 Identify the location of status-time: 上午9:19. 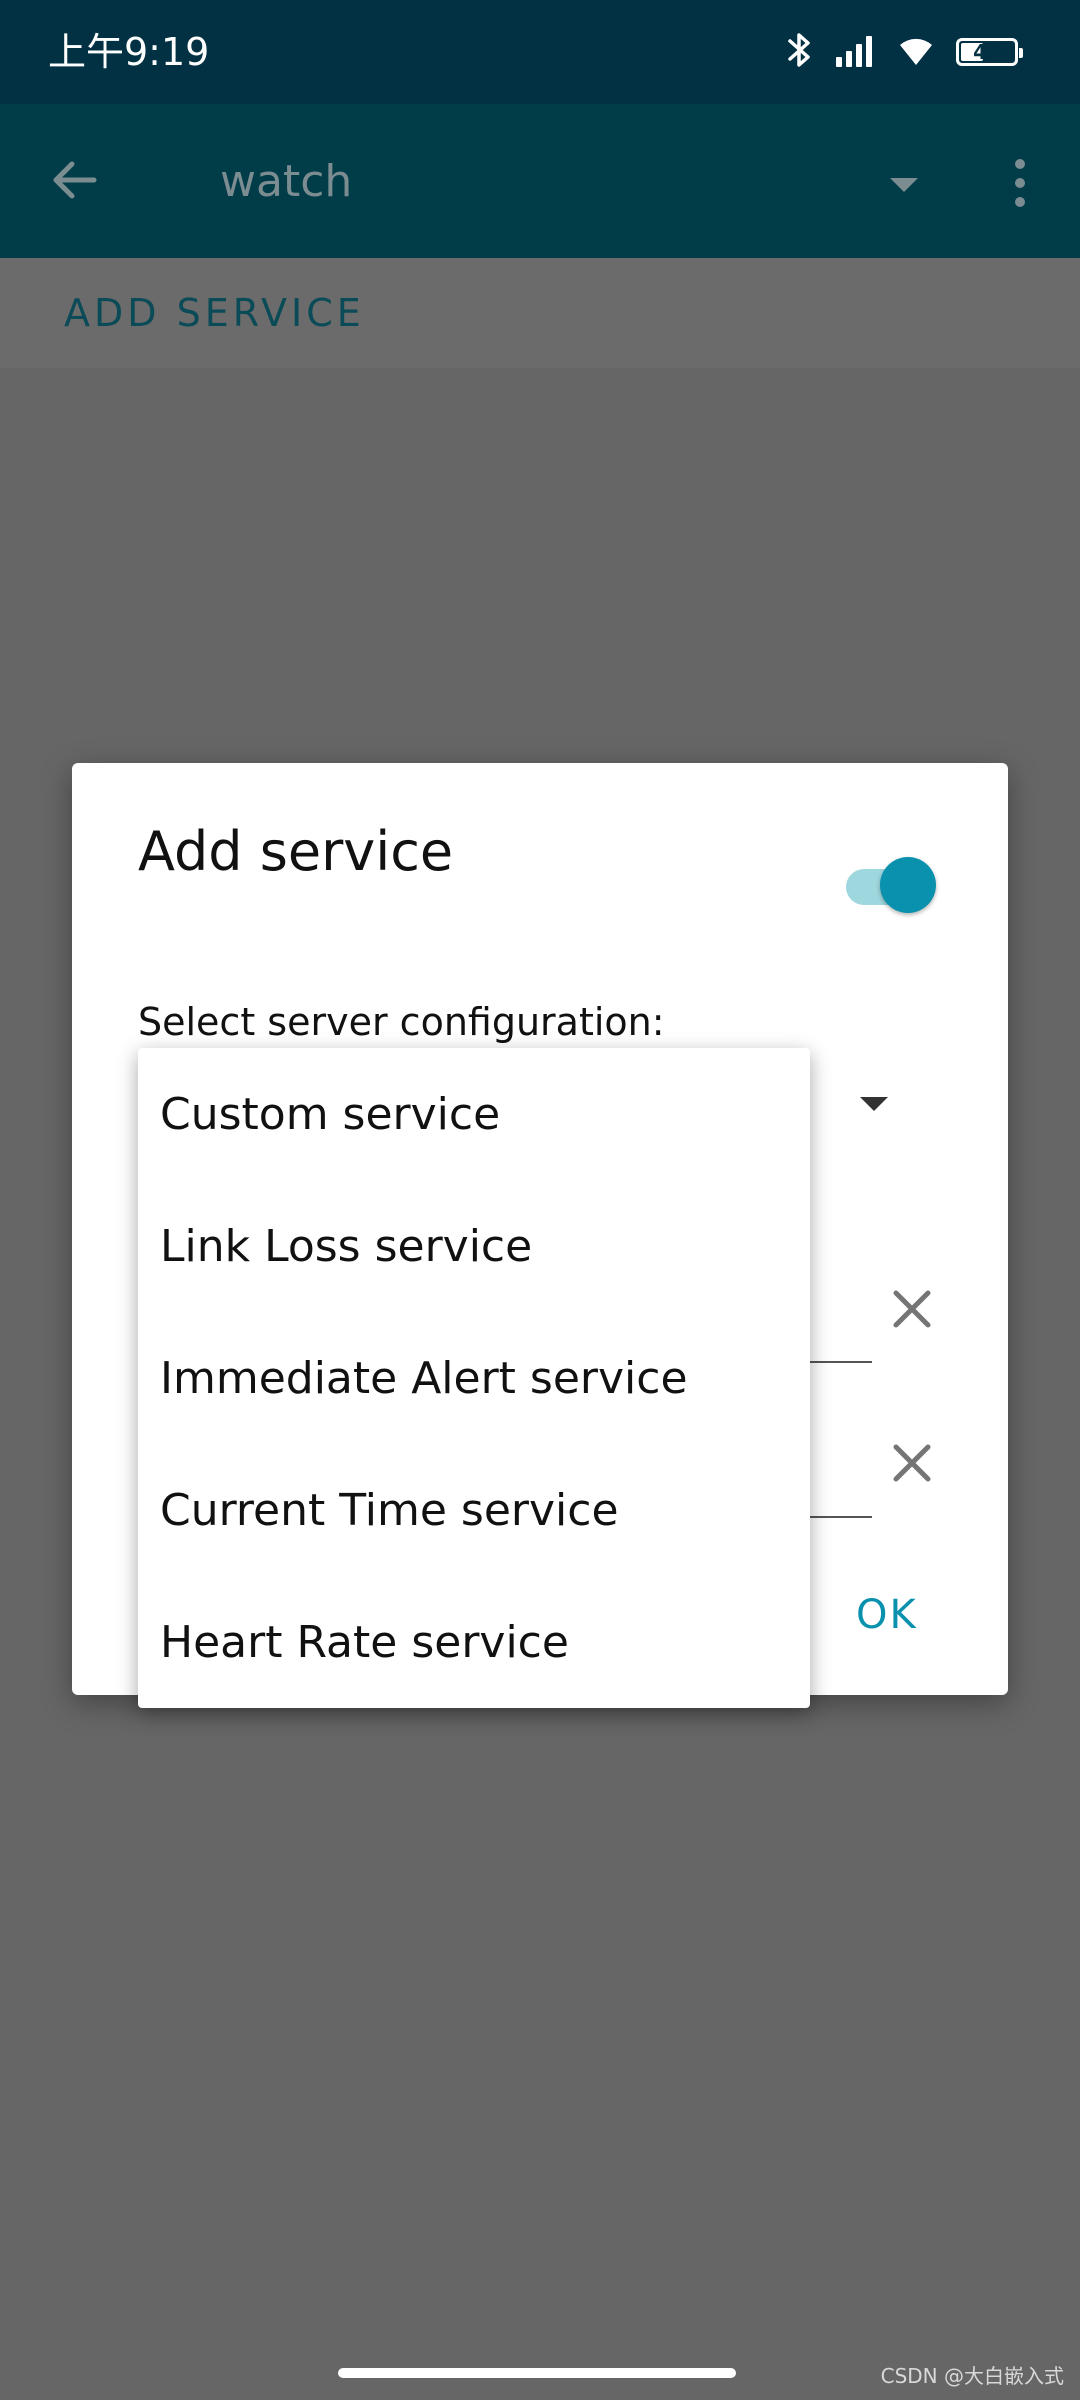
(129, 52).